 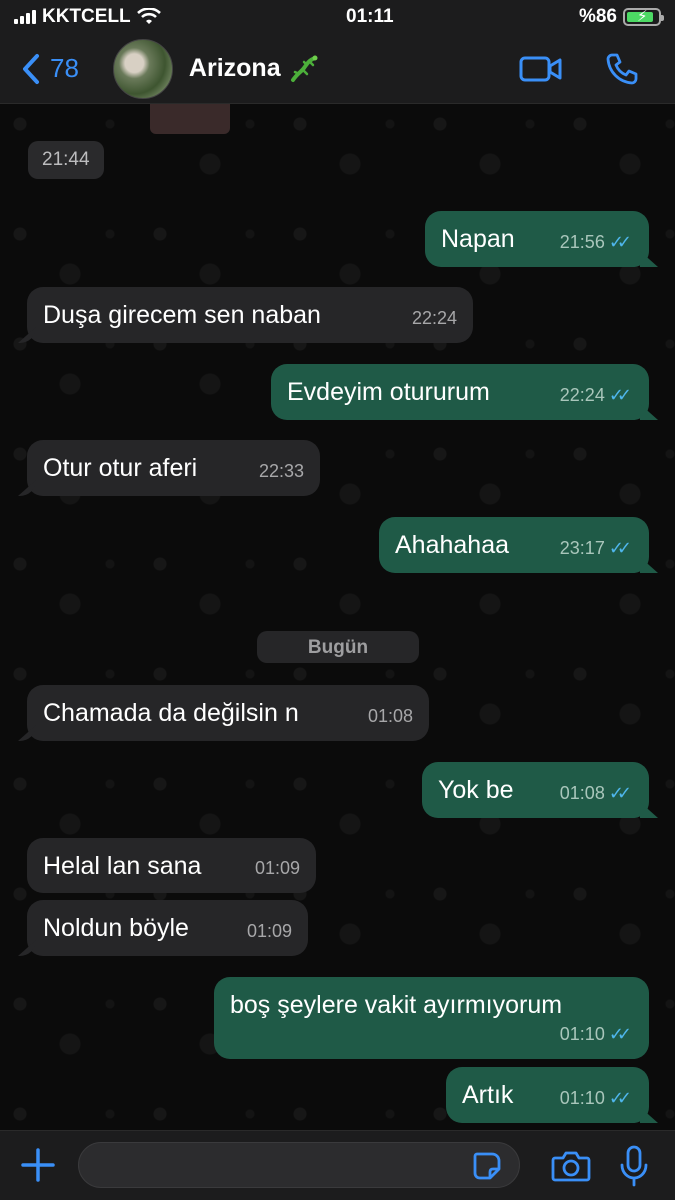 I want to click on battery-icon: ⚡, so click(x=643, y=17).